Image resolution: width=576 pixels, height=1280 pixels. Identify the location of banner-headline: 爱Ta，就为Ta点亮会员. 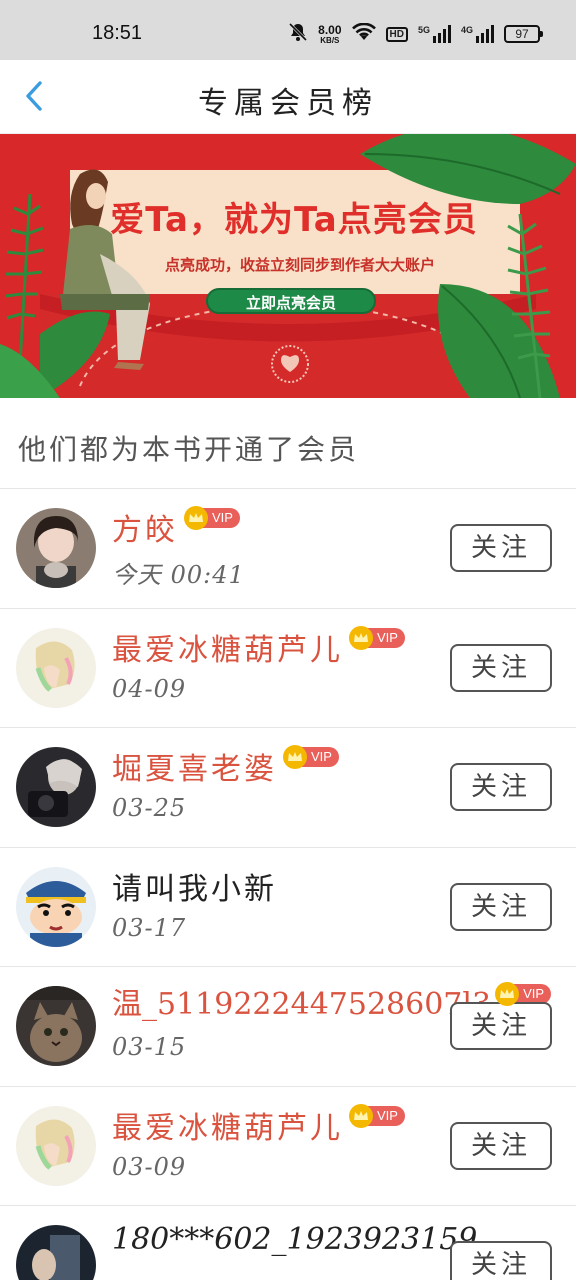
(294, 220).